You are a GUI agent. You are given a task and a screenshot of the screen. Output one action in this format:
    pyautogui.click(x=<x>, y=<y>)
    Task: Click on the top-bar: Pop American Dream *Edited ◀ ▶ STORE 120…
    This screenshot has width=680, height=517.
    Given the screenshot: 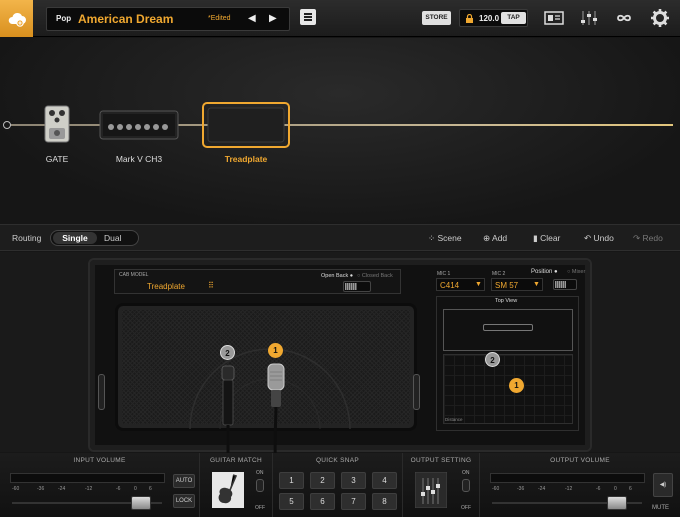 What is the action you would take?
    pyautogui.click(x=340, y=18)
    